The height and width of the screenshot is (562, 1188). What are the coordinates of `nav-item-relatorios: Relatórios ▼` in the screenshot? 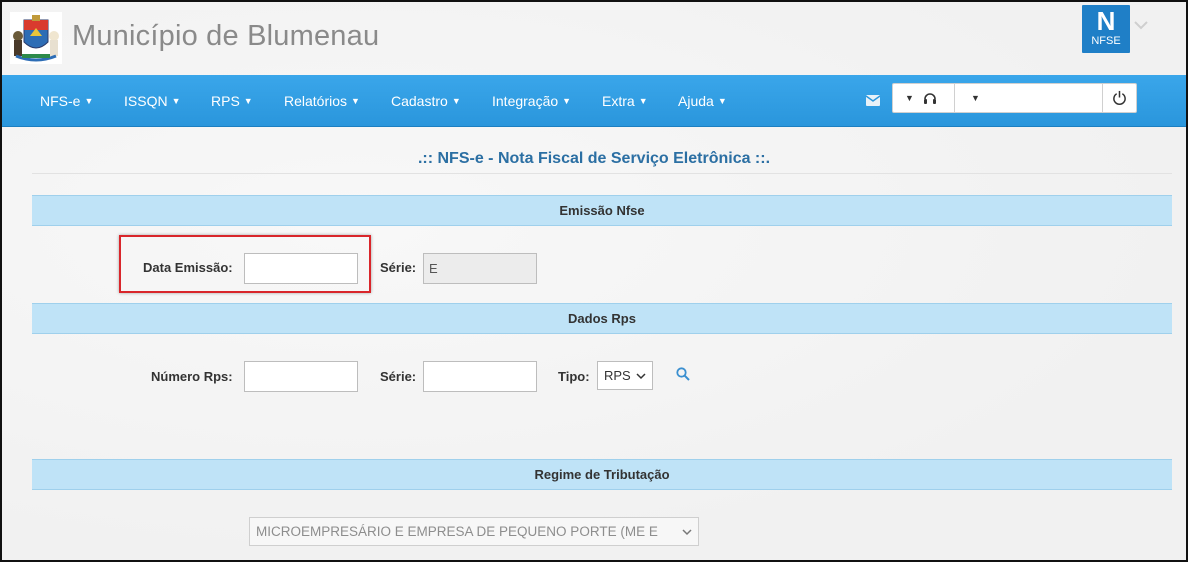 It's located at (322, 101).